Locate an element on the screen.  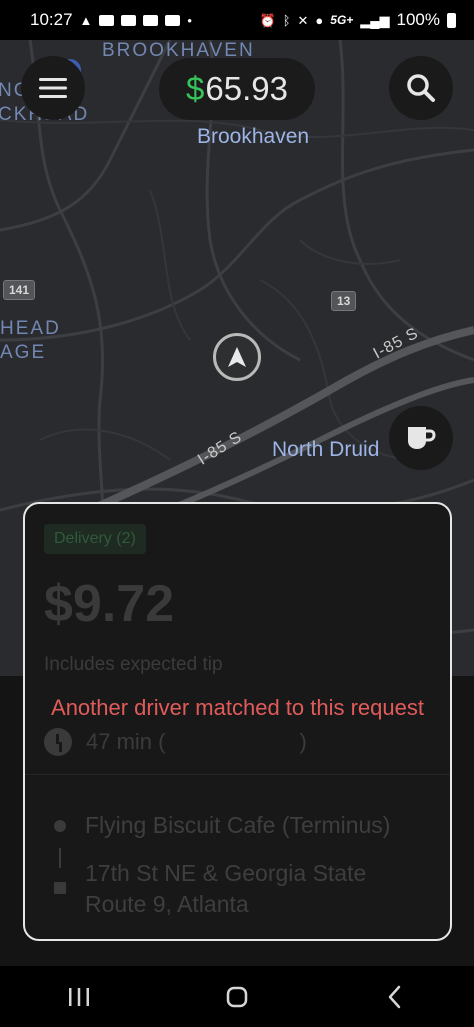
clock-icon is located at coordinates (58, 742).